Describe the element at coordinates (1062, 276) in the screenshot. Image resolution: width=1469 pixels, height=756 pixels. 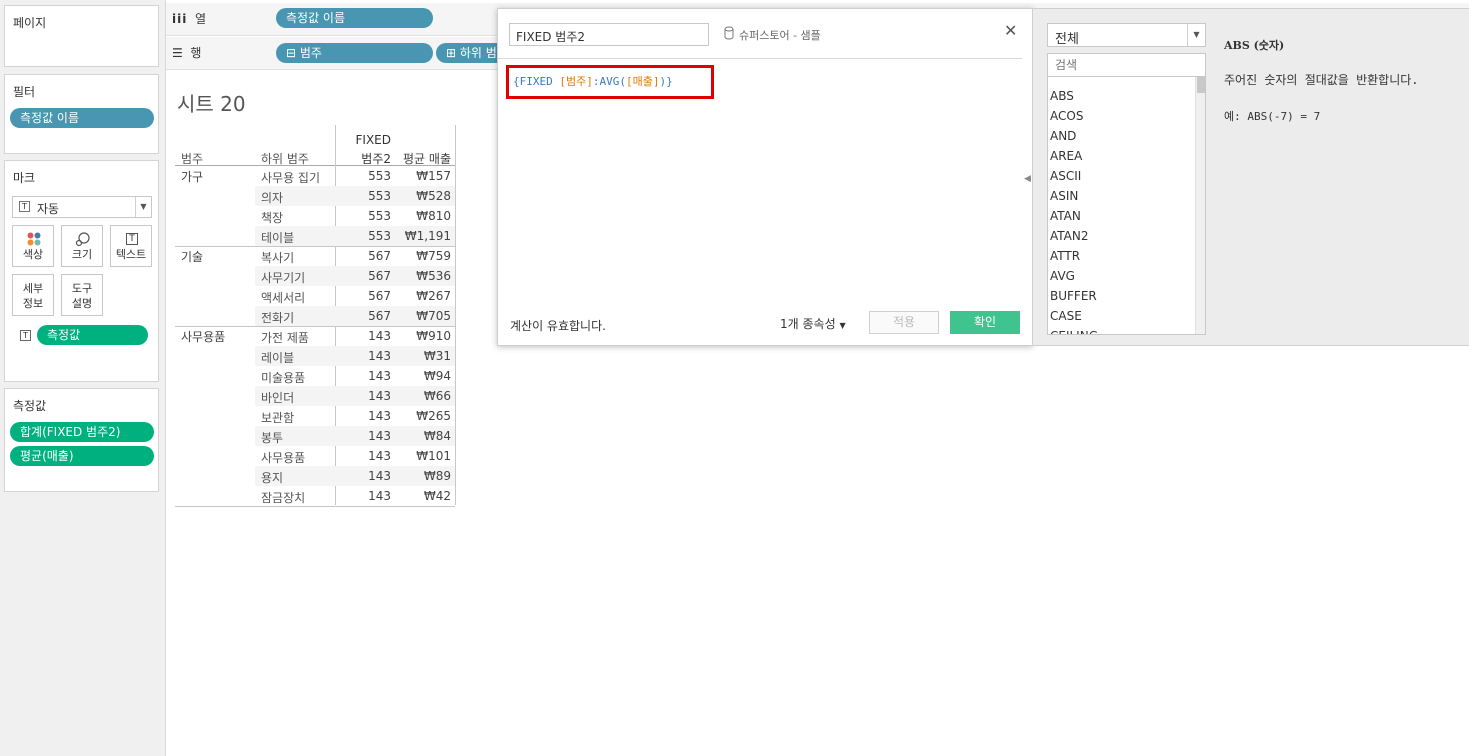
I see `function-item: AVG` at that location.